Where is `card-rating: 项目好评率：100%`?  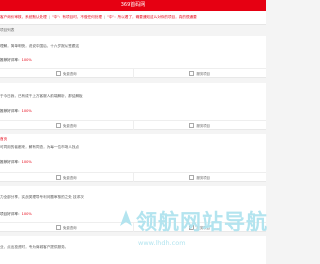 card-rating: 项目好评率：100% is located at coordinates (16, 214).